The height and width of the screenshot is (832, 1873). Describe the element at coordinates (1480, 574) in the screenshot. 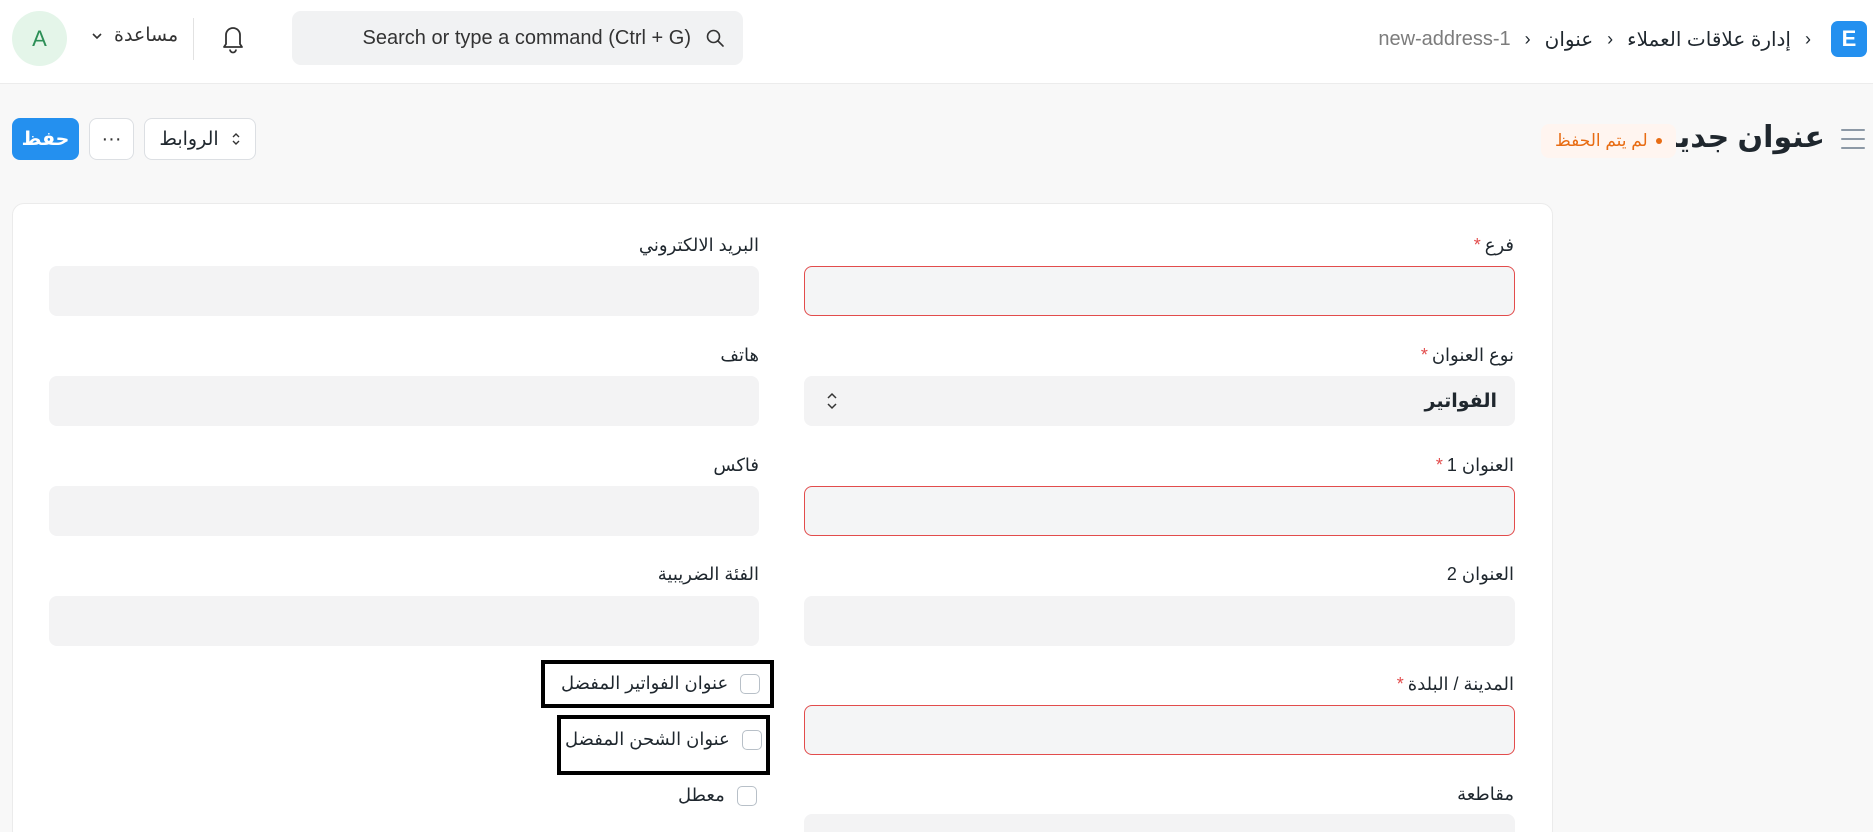

I see `address-line2-label: العنوان 2` at that location.